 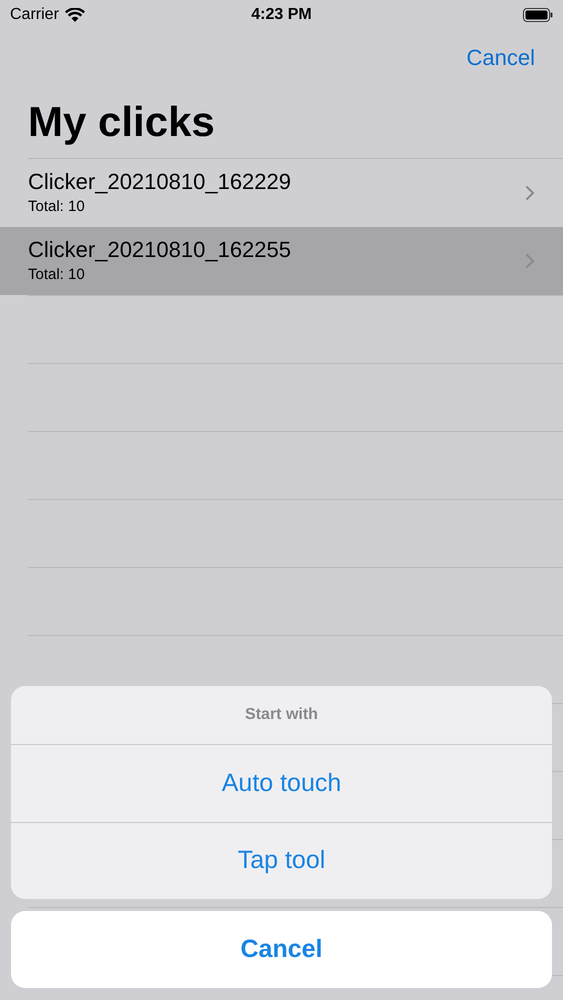 What do you see at coordinates (281, 949) in the screenshot?
I see `sheet-cancel-button: Cancel` at bounding box center [281, 949].